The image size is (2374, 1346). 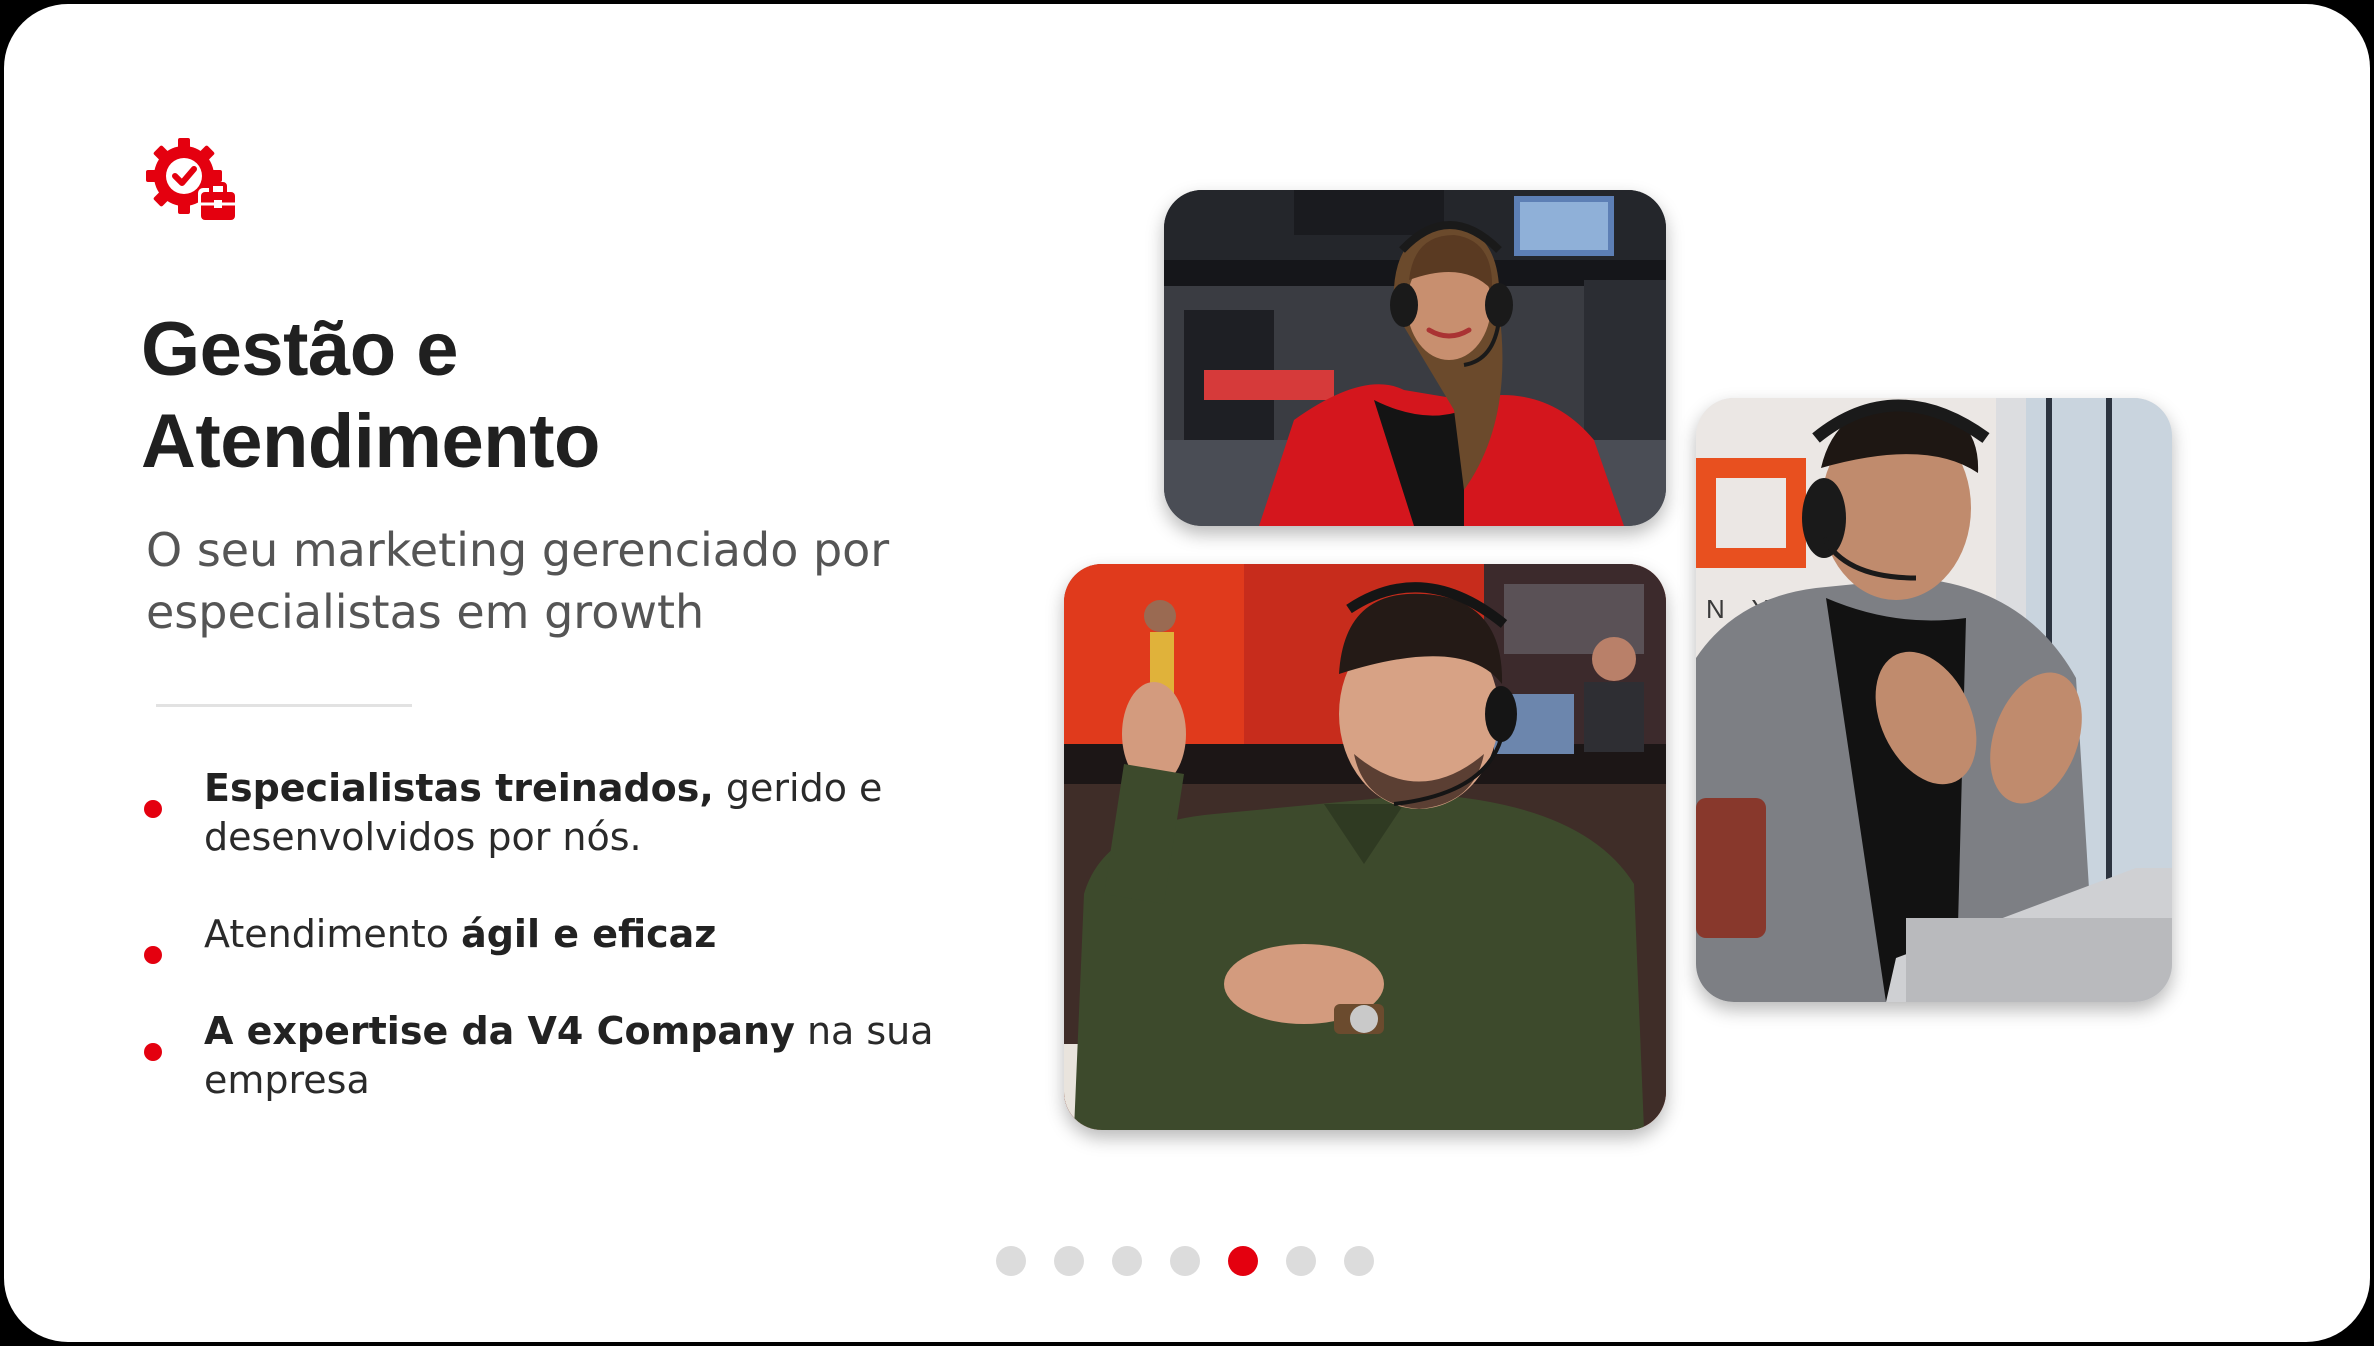 I want to click on feature-text: gerido e, so click(x=798, y=788).